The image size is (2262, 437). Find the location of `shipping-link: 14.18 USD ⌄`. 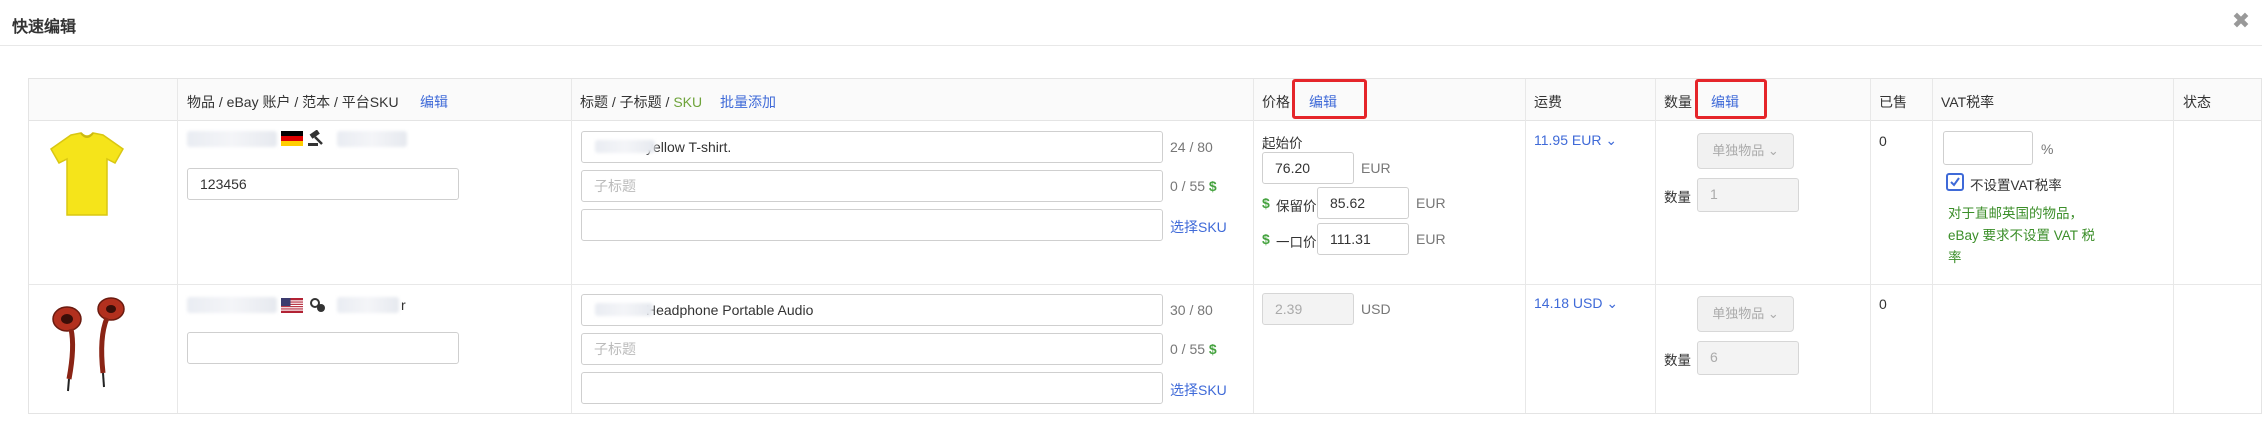

shipping-link: 14.18 USD ⌄ is located at coordinates (1576, 303).